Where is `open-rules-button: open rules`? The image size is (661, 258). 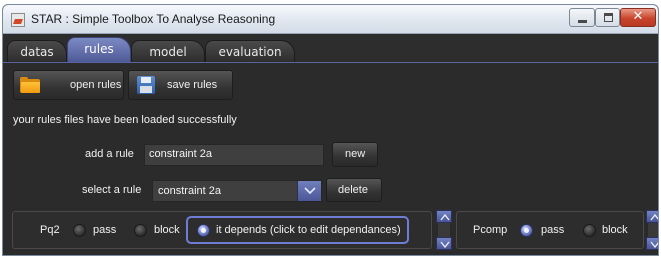
open-rules-button: open rules is located at coordinates (68, 85).